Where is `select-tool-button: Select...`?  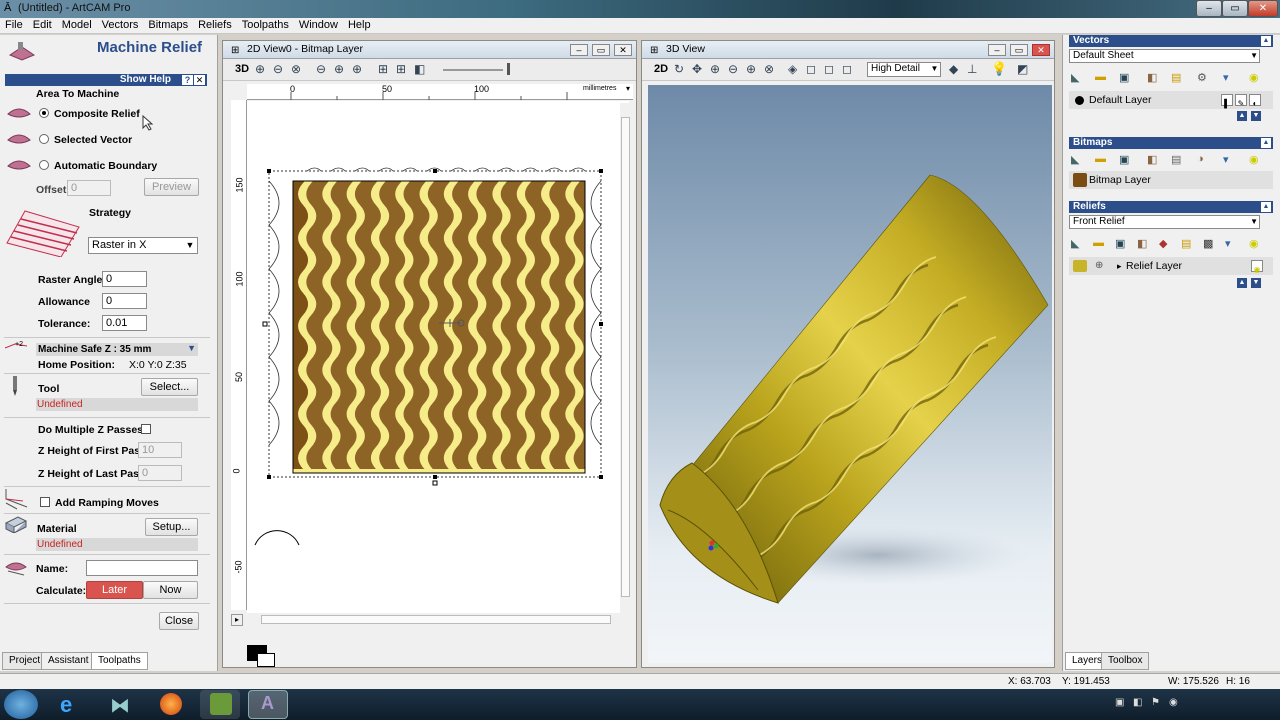 select-tool-button: Select... is located at coordinates (169, 387).